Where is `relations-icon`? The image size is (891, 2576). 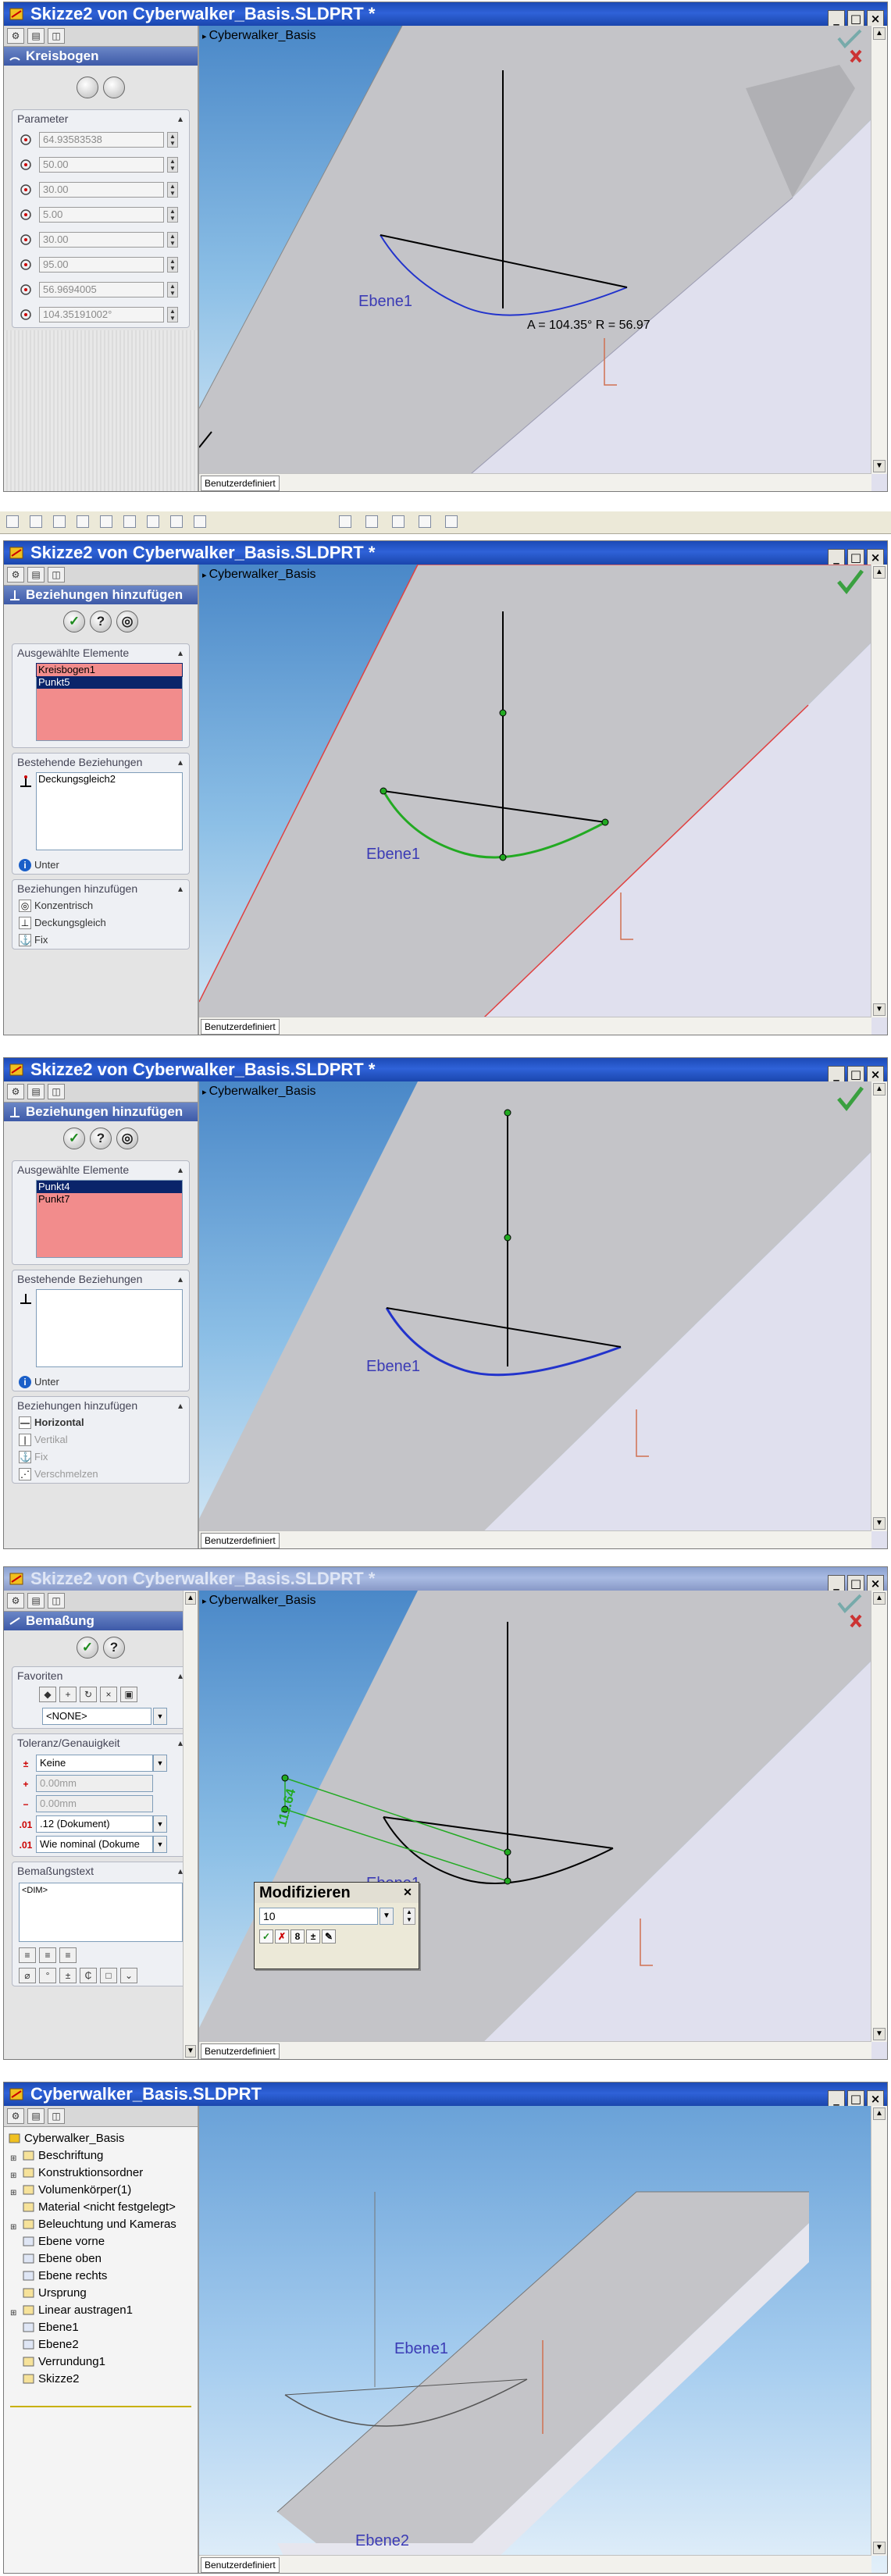 relations-icon is located at coordinates (425, 521).